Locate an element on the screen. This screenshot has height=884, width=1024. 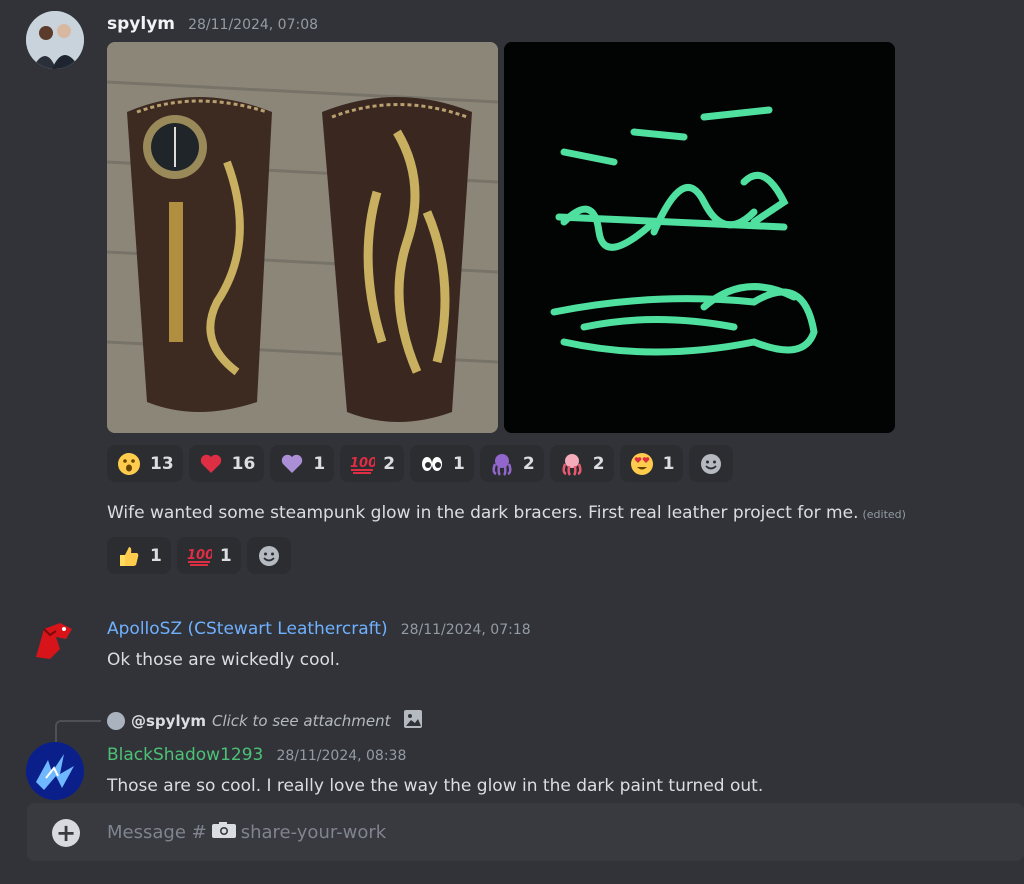
reply-preview: @spylym Click to see attachment is located at coordinates (265, 721).